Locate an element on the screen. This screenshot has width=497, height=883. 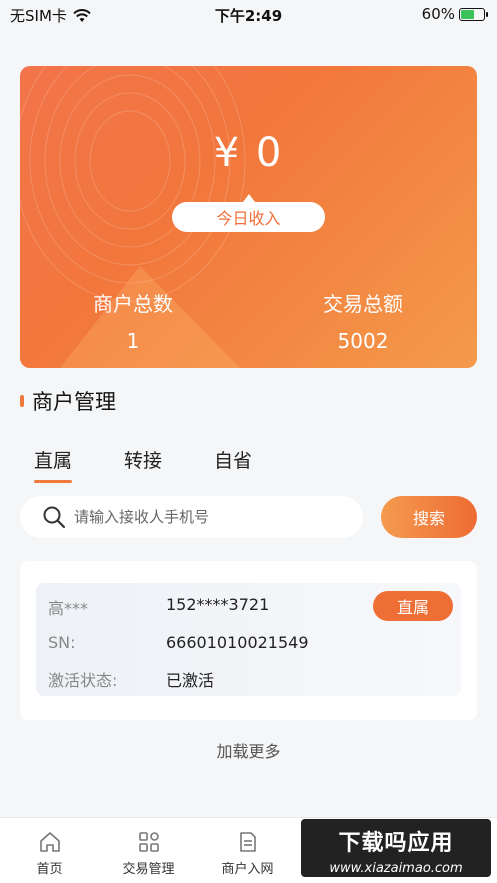
tab-transfer: 转接 is located at coordinates (143, 464).